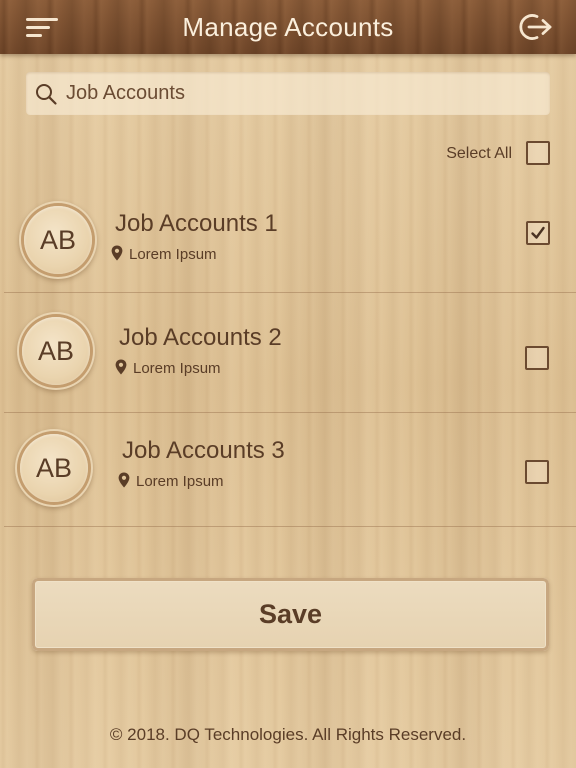 The image size is (576, 768). I want to click on list-item: AB Job Accounts 1 Lorem Ipsum, so click(288, 241).